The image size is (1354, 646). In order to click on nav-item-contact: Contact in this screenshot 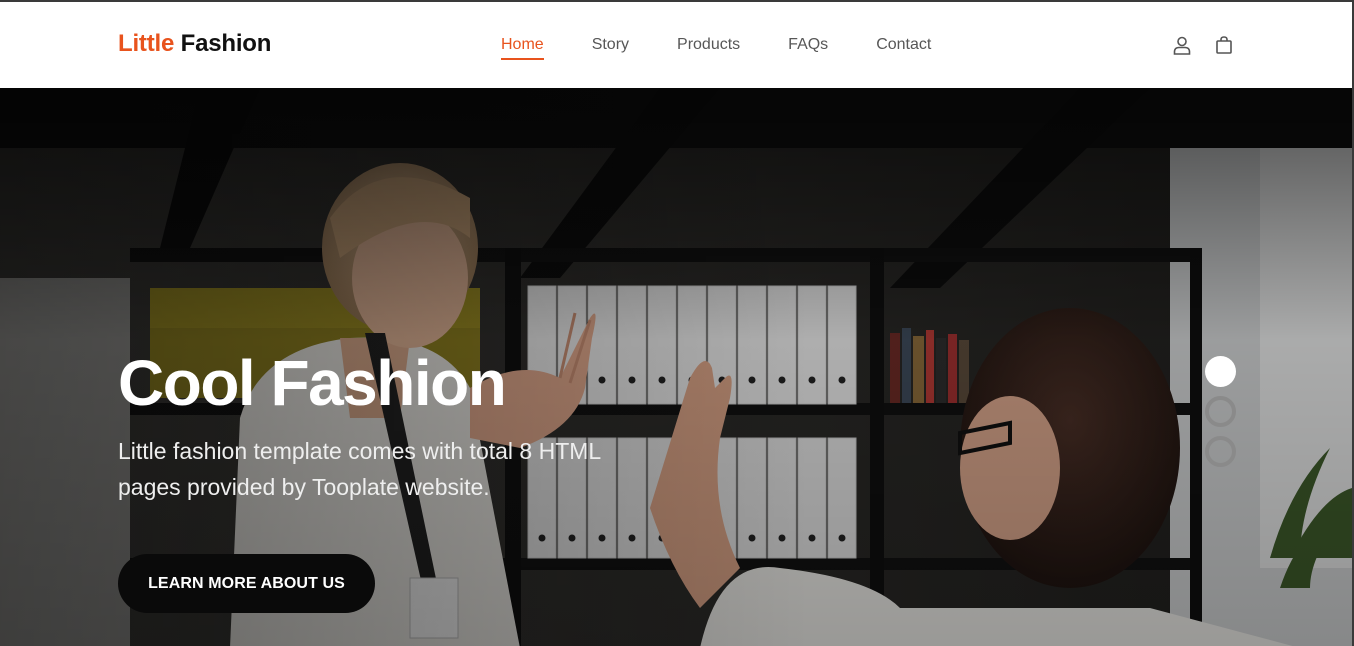, I will do `click(903, 48)`.